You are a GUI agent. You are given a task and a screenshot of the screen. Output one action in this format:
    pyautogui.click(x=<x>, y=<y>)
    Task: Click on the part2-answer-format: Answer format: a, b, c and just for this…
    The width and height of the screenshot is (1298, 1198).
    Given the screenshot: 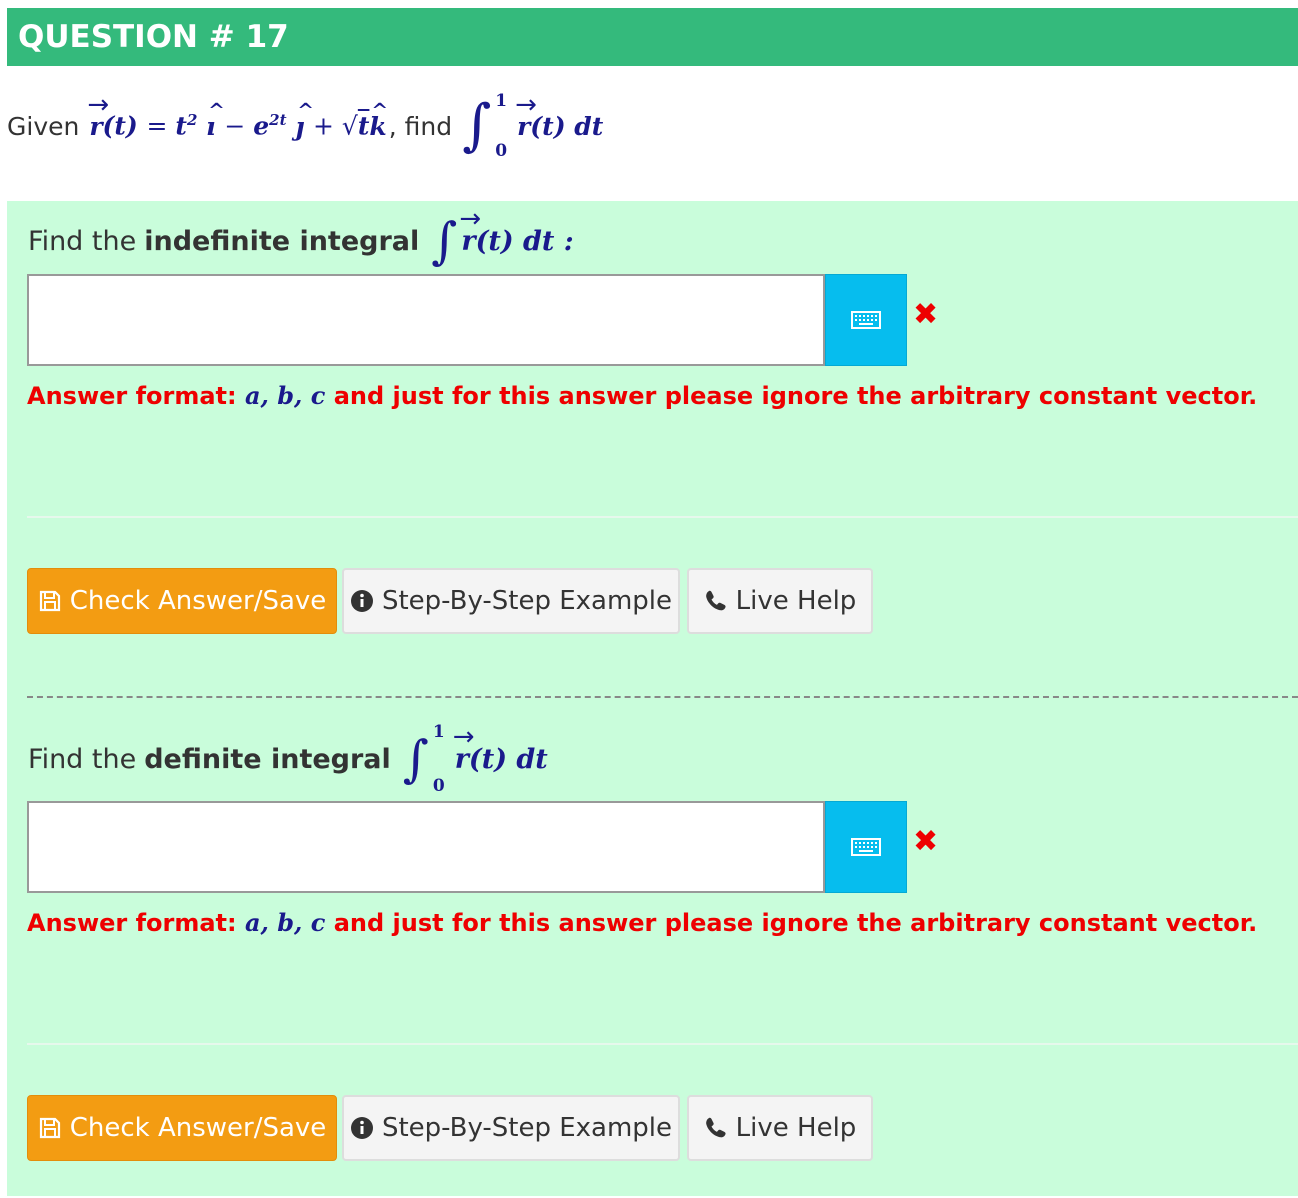 What is the action you would take?
    pyautogui.click(x=642, y=922)
    